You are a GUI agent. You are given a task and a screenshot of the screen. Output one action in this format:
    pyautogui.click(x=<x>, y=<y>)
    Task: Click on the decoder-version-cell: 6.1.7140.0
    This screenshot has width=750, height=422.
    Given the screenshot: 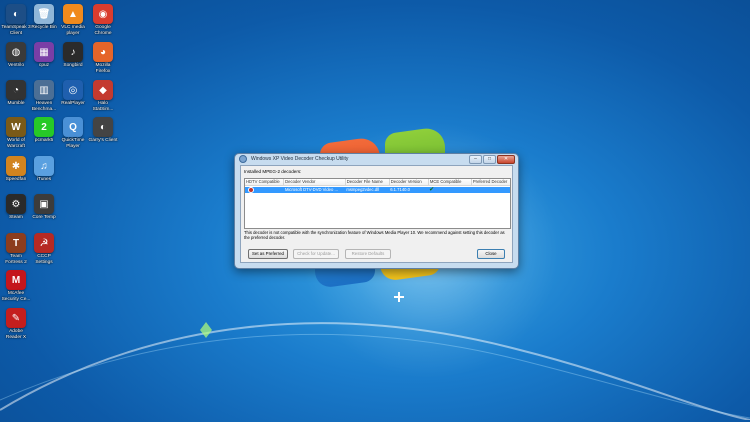 What is the action you would take?
    pyautogui.click(x=400, y=189)
    